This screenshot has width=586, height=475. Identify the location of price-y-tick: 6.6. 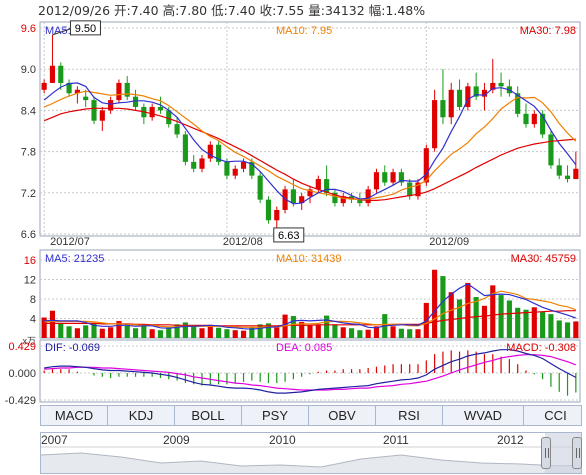
(28, 235).